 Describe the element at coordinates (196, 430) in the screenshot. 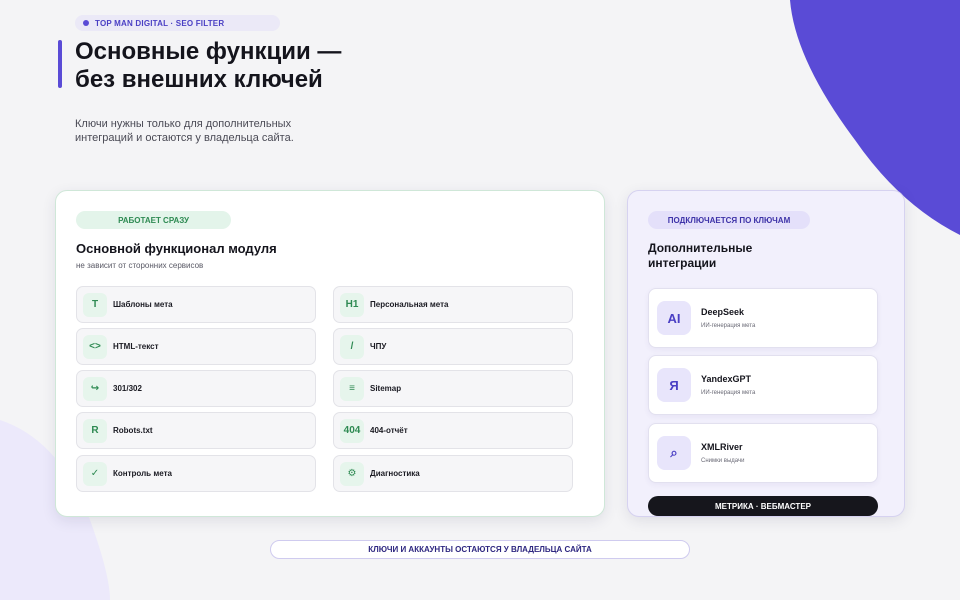

I see `feature-robots-txt: R Robots.txt` at that location.